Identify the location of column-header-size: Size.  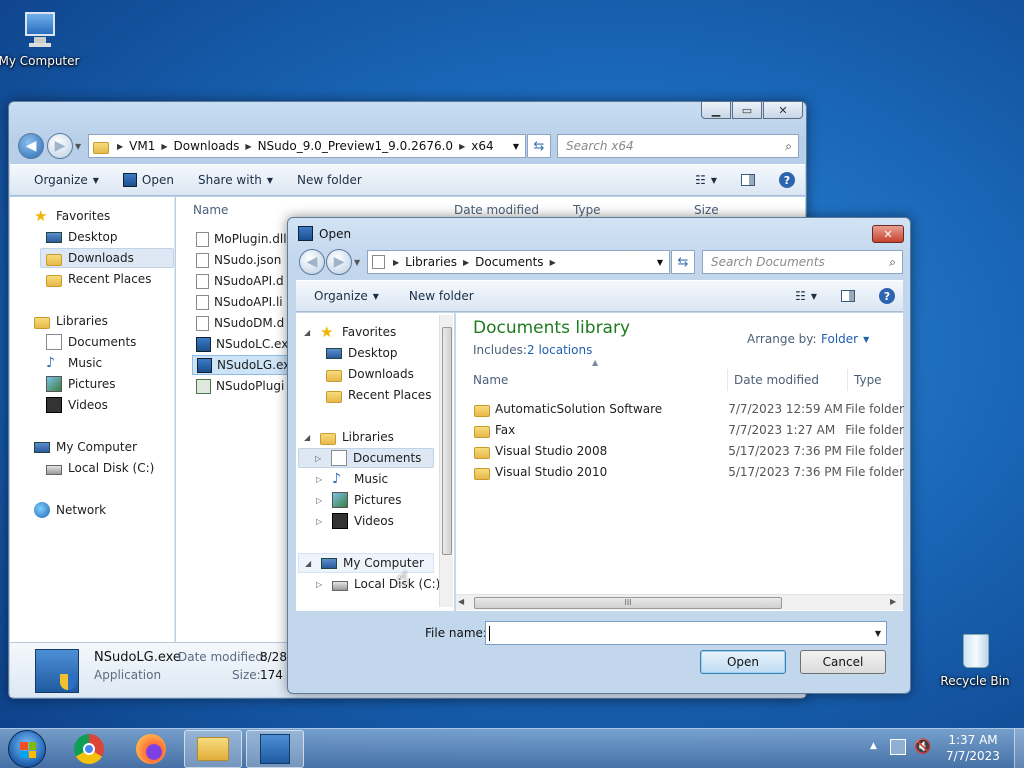
(706, 210).